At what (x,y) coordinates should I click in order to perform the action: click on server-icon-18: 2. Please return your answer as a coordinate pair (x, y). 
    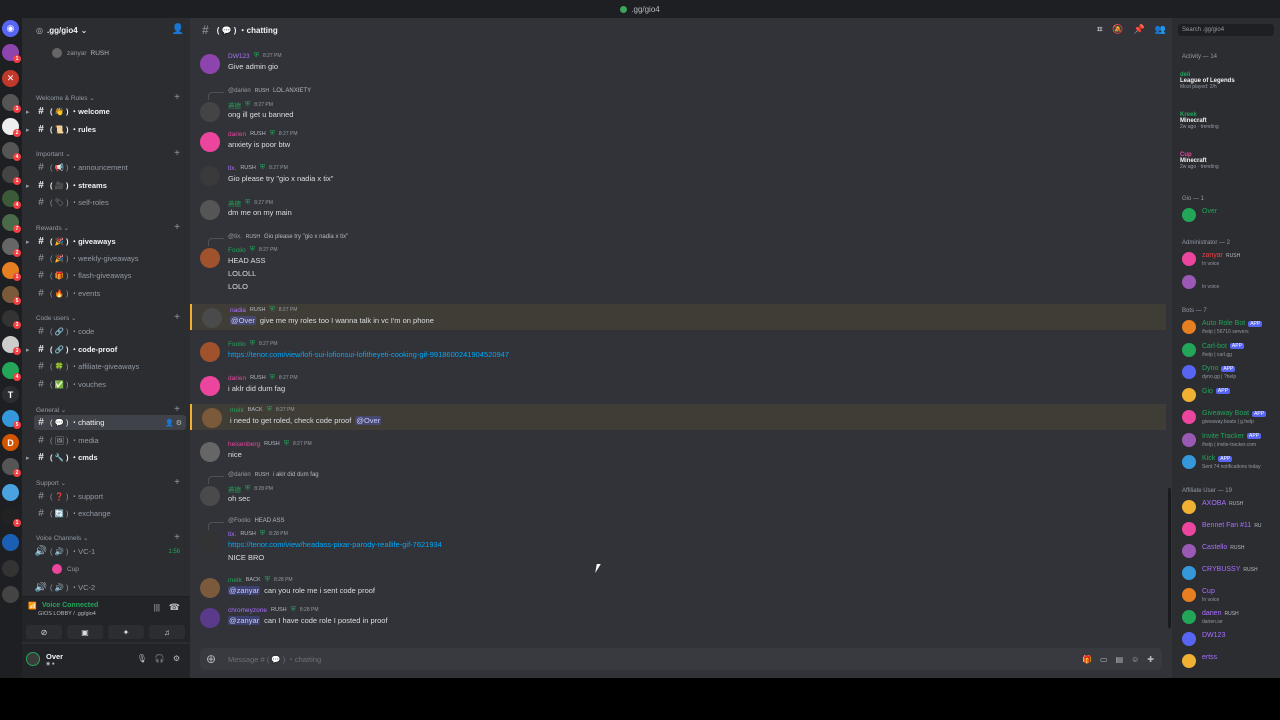
    Looking at the image, I should click on (11, 467).